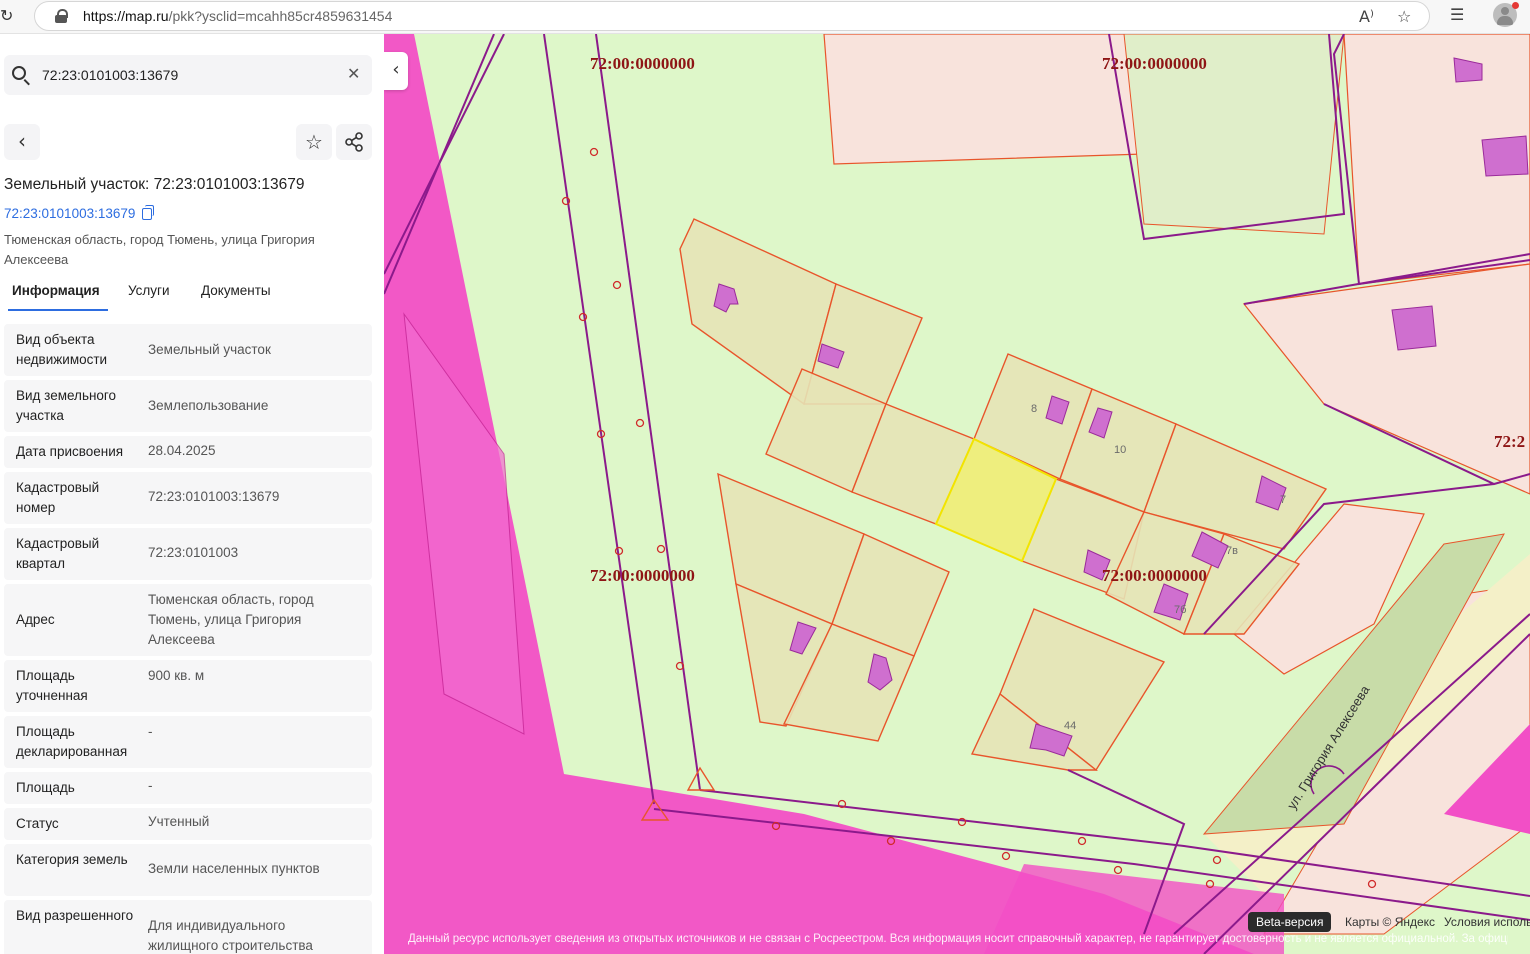 The image size is (1530, 954). I want to click on share-icon, so click(354, 142).